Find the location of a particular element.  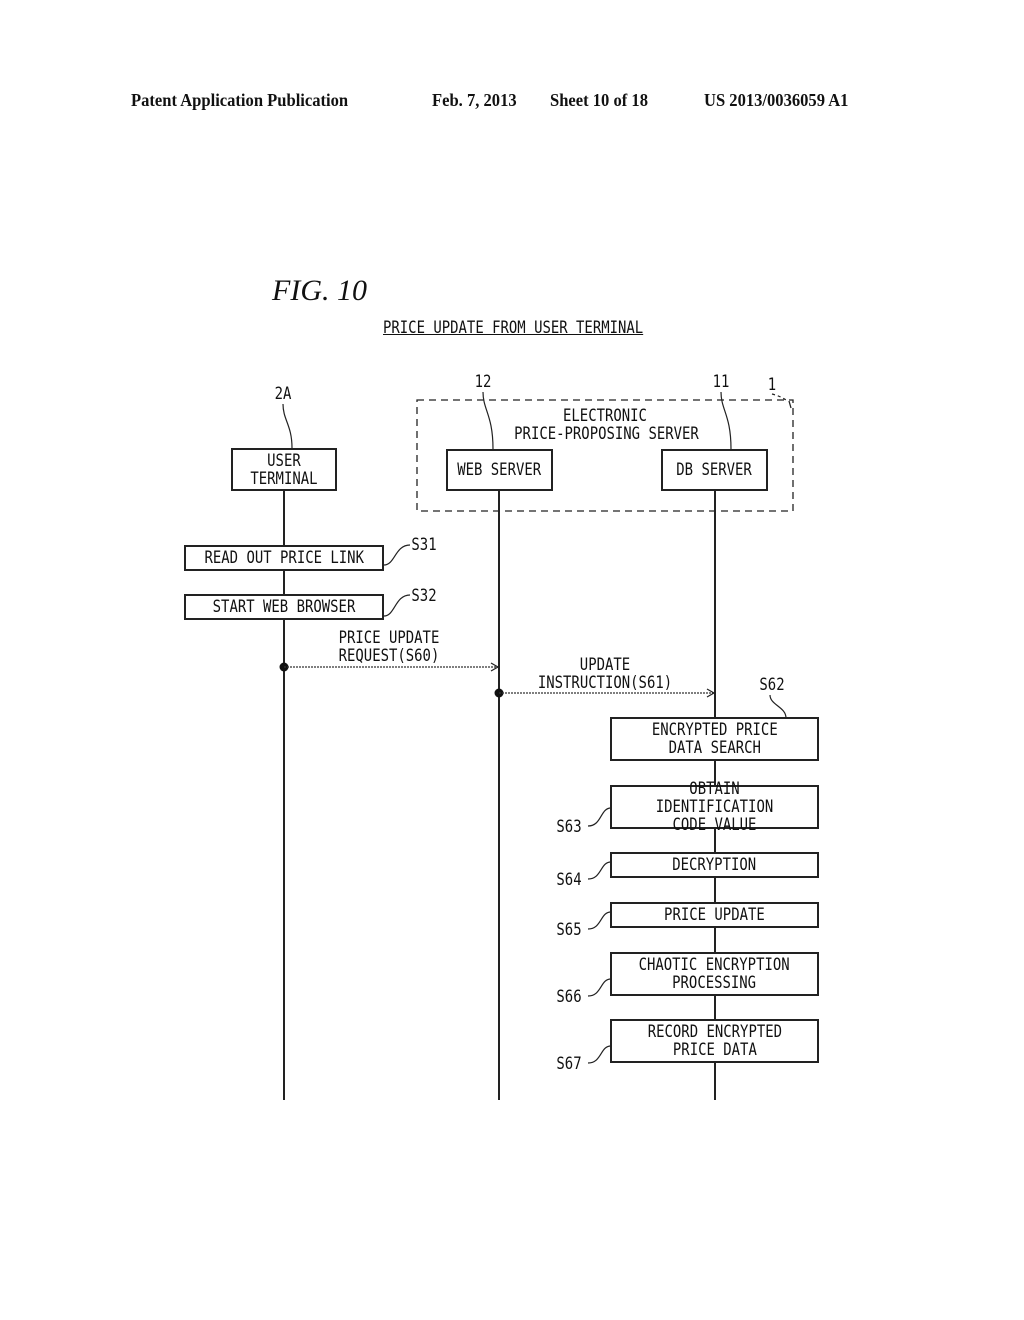

step-id-s63: S63 is located at coordinates (569, 827).